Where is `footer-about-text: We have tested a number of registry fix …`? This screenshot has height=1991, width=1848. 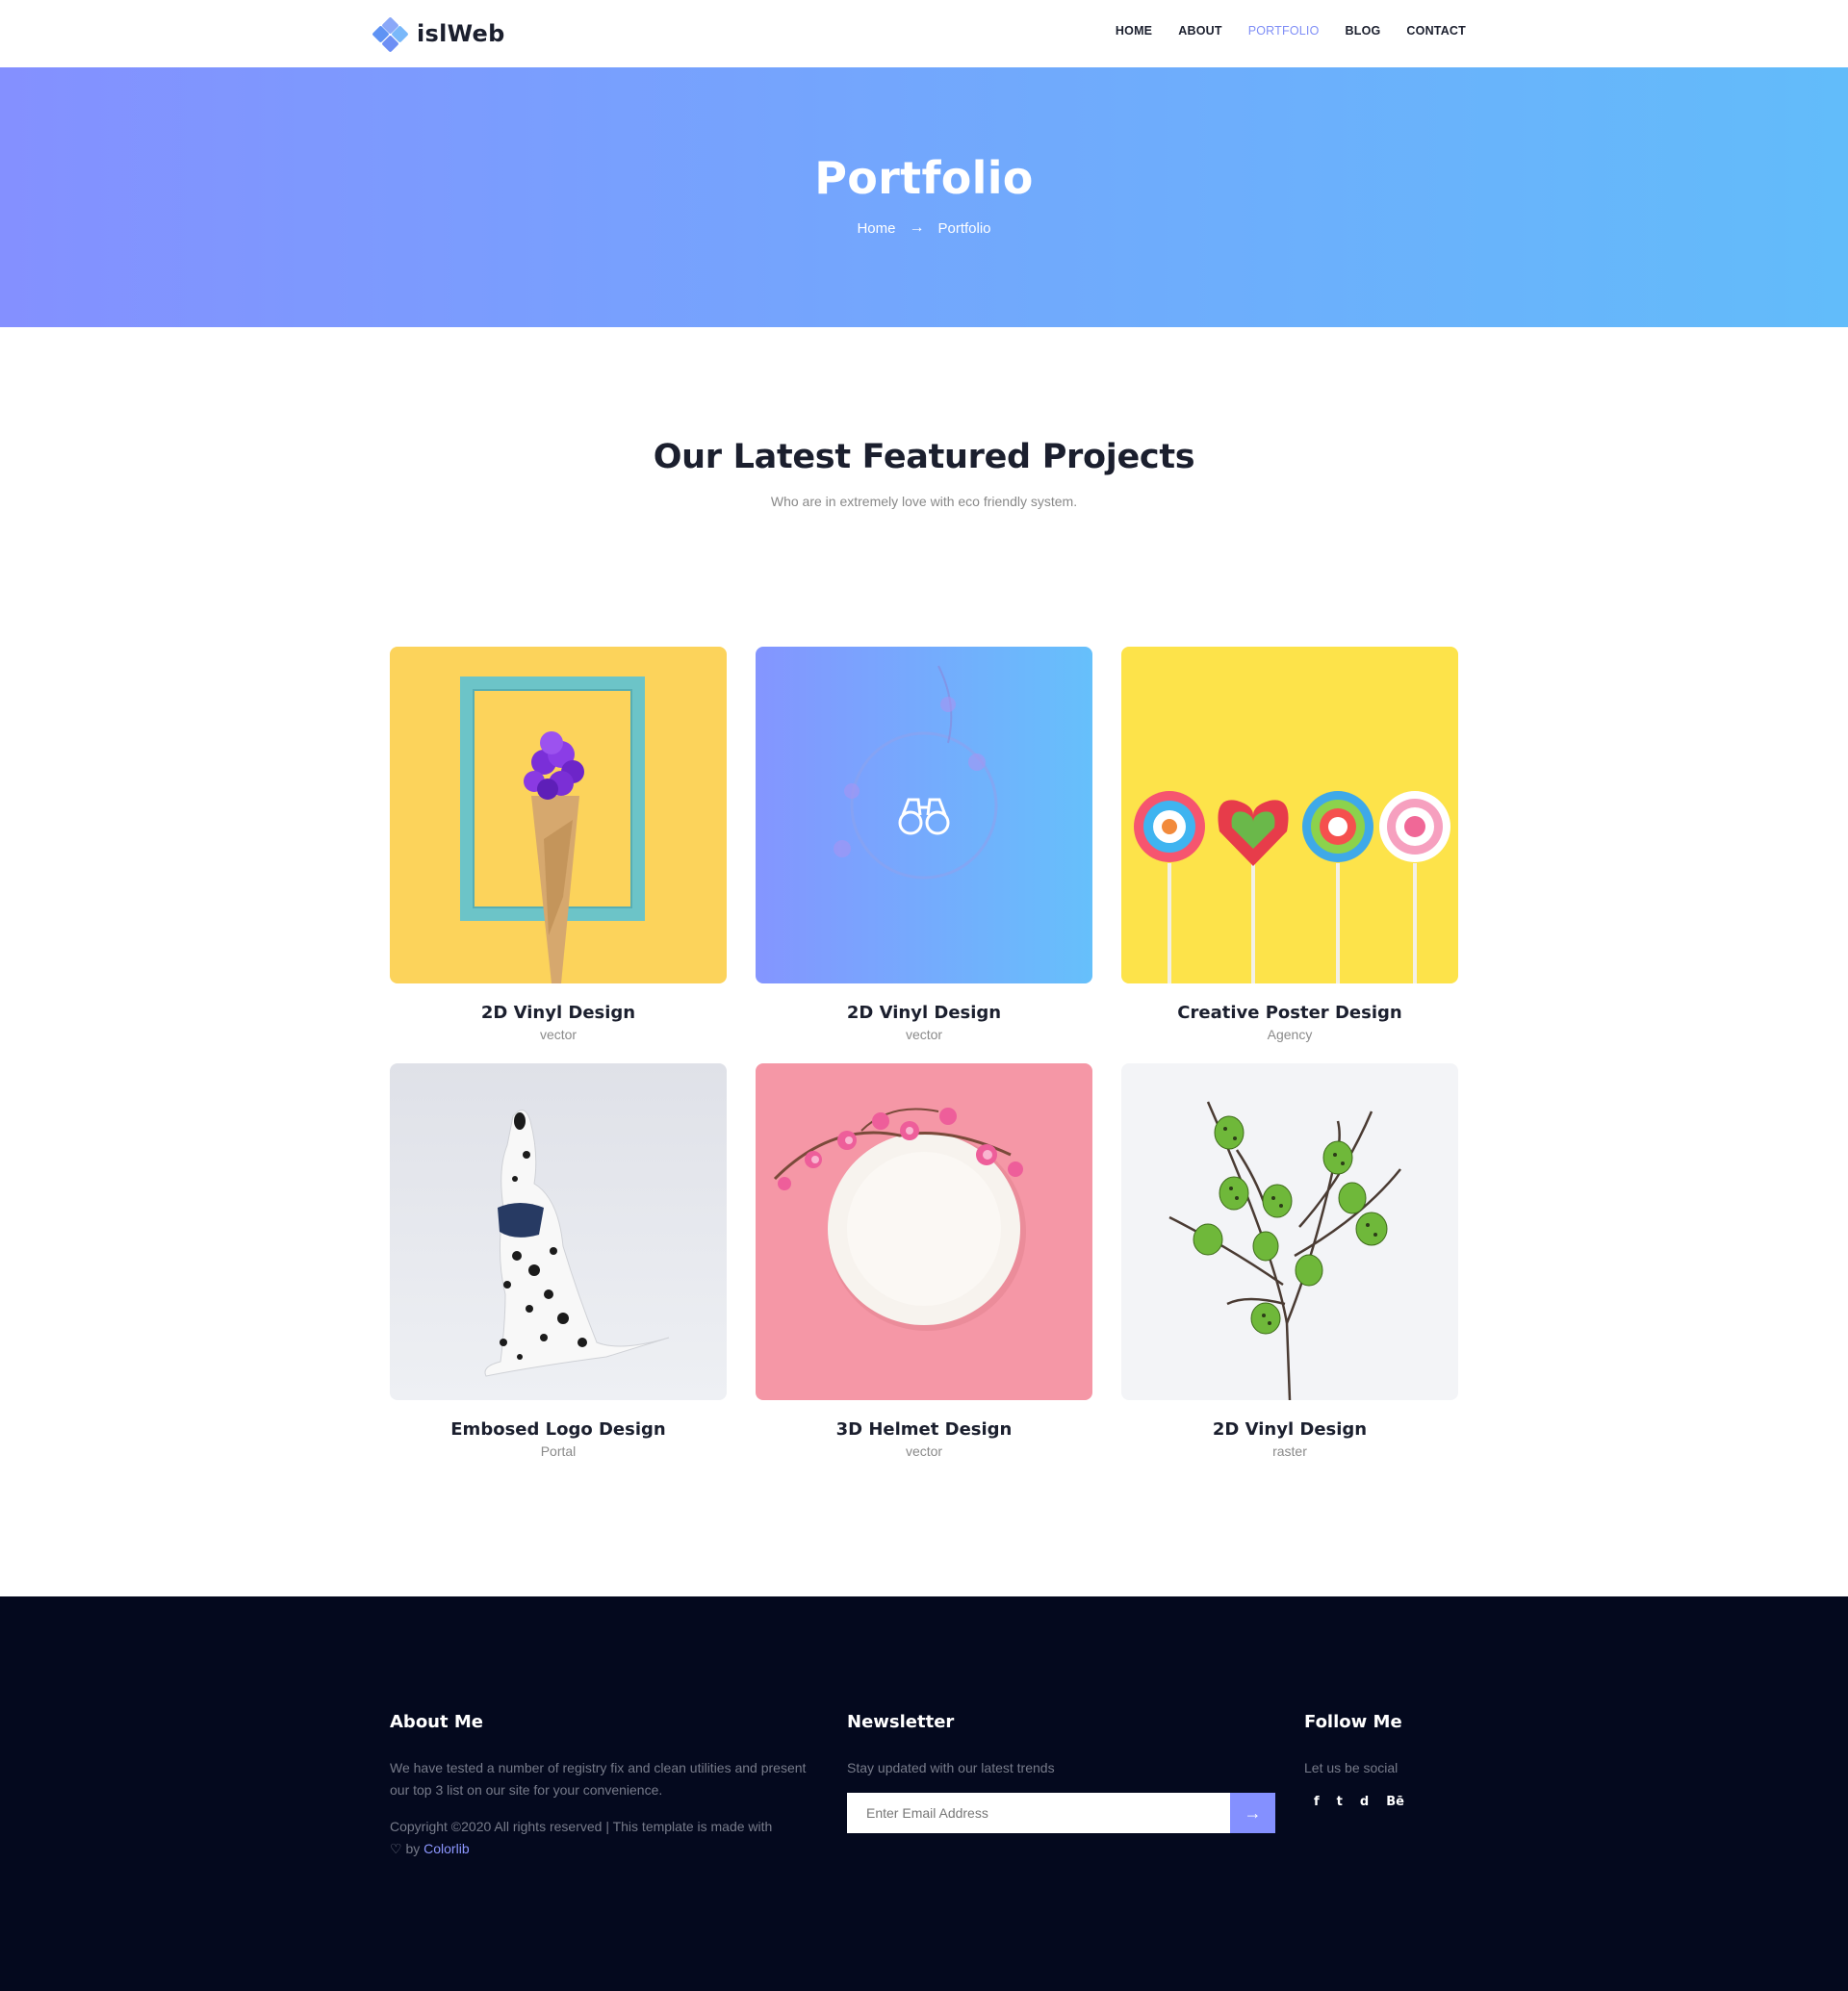
footer-about-text: We have tested a number of registry fix … is located at coordinates (598, 1779).